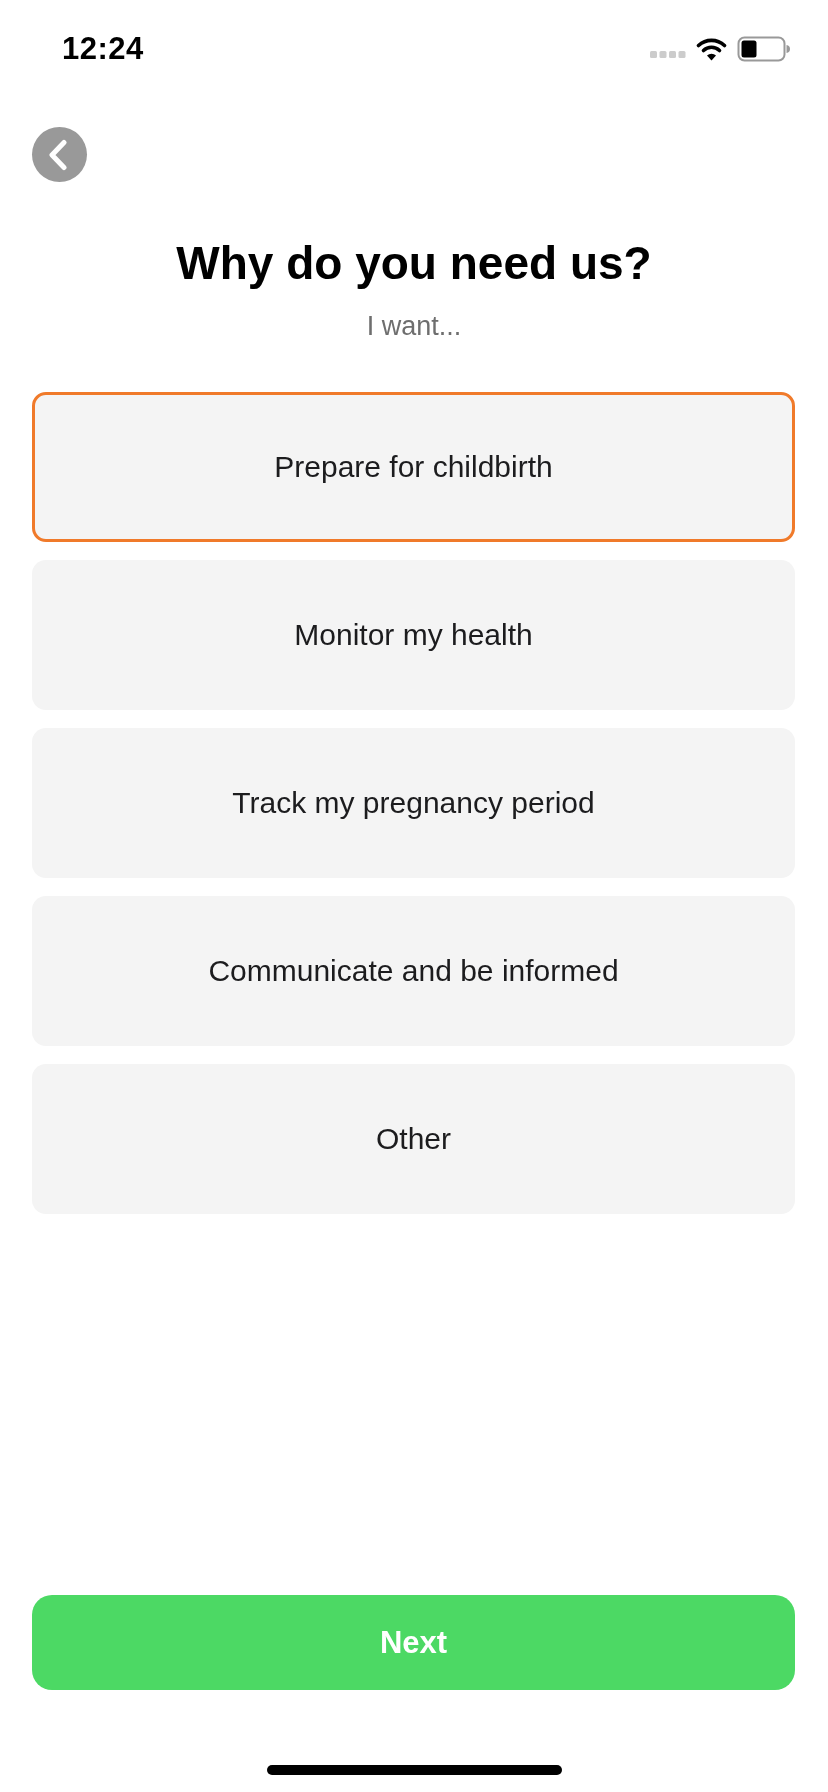  What do you see at coordinates (711, 49) in the screenshot?
I see `wifi-icon` at bounding box center [711, 49].